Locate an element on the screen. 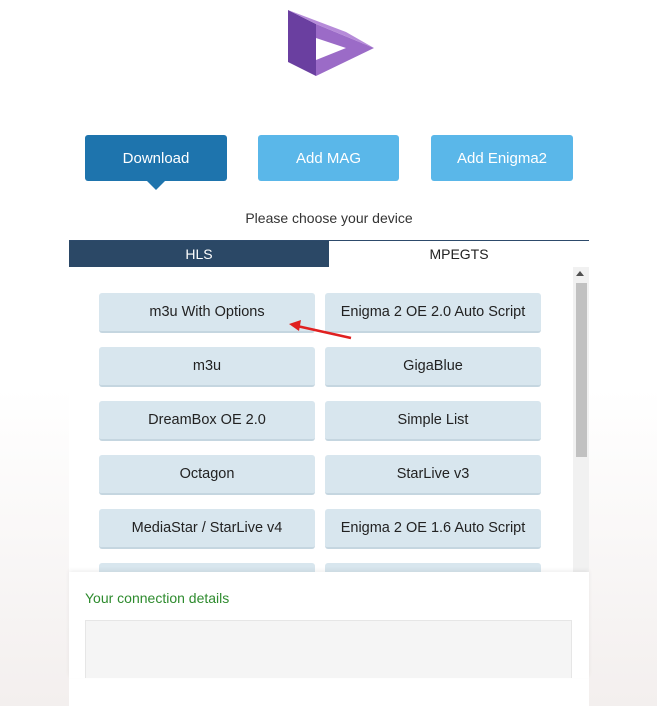 The width and height of the screenshot is (657, 706). device-dreambox-button: DreamBox OE 2.0 is located at coordinates (207, 421).